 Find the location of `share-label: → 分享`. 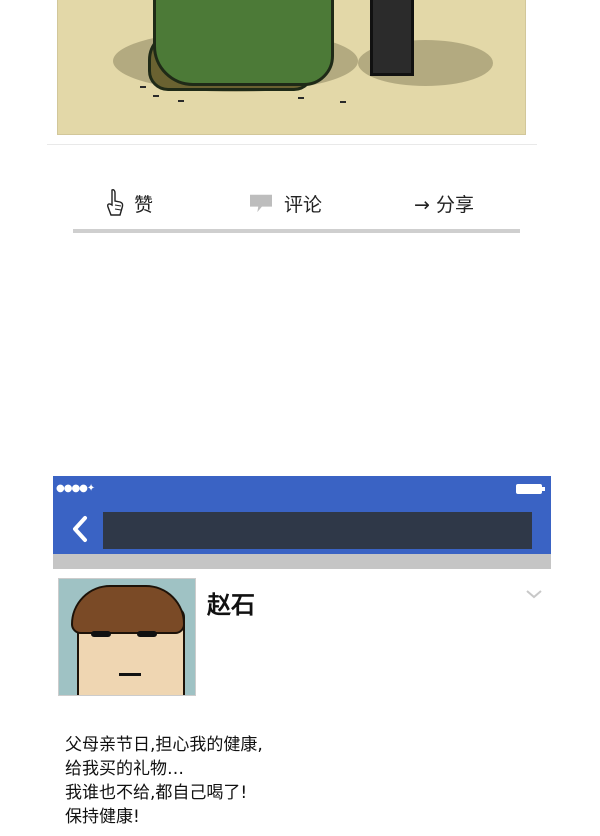

share-label: → 分享 is located at coordinates (444, 204).